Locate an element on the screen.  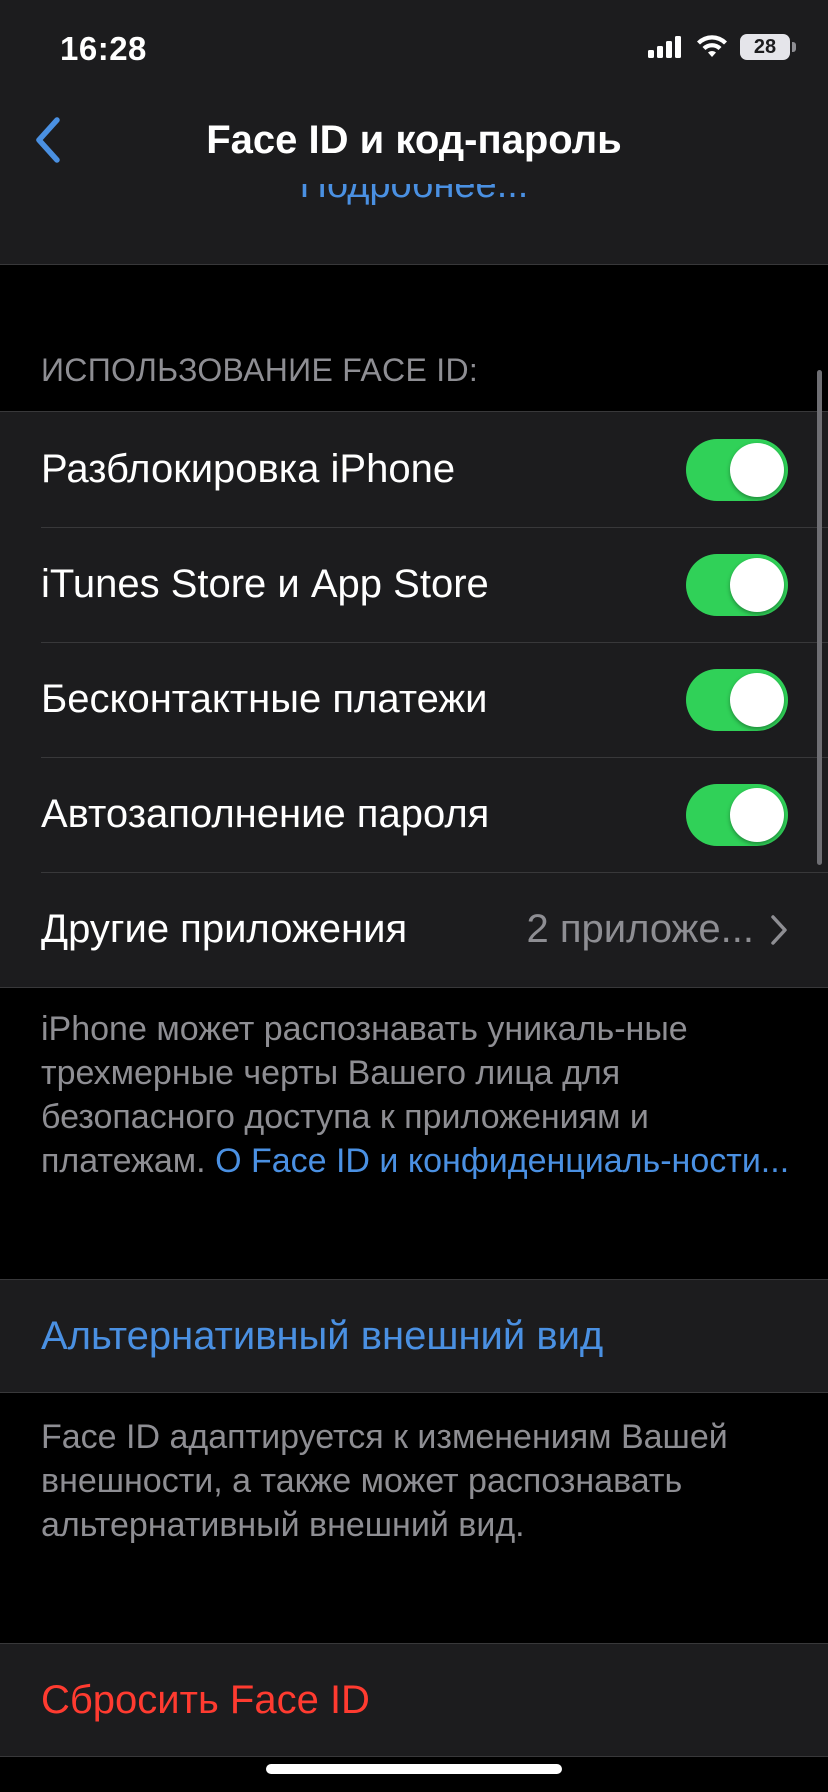
chevron-right-icon is located at coordinates (779, 929).